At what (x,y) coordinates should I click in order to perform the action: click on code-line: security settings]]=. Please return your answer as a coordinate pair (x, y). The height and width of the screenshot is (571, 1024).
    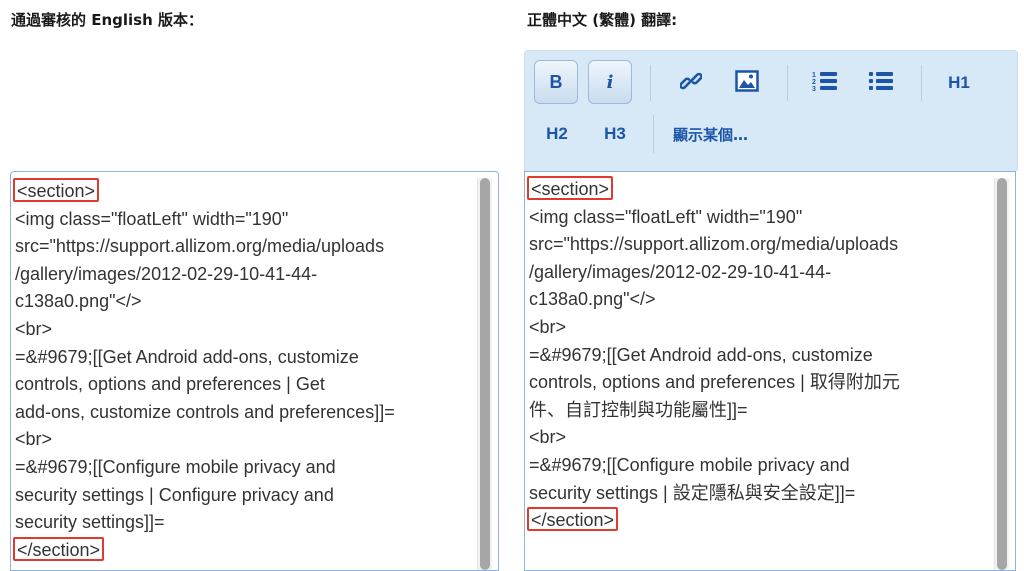
    Looking at the image, I should click on (90, 522).